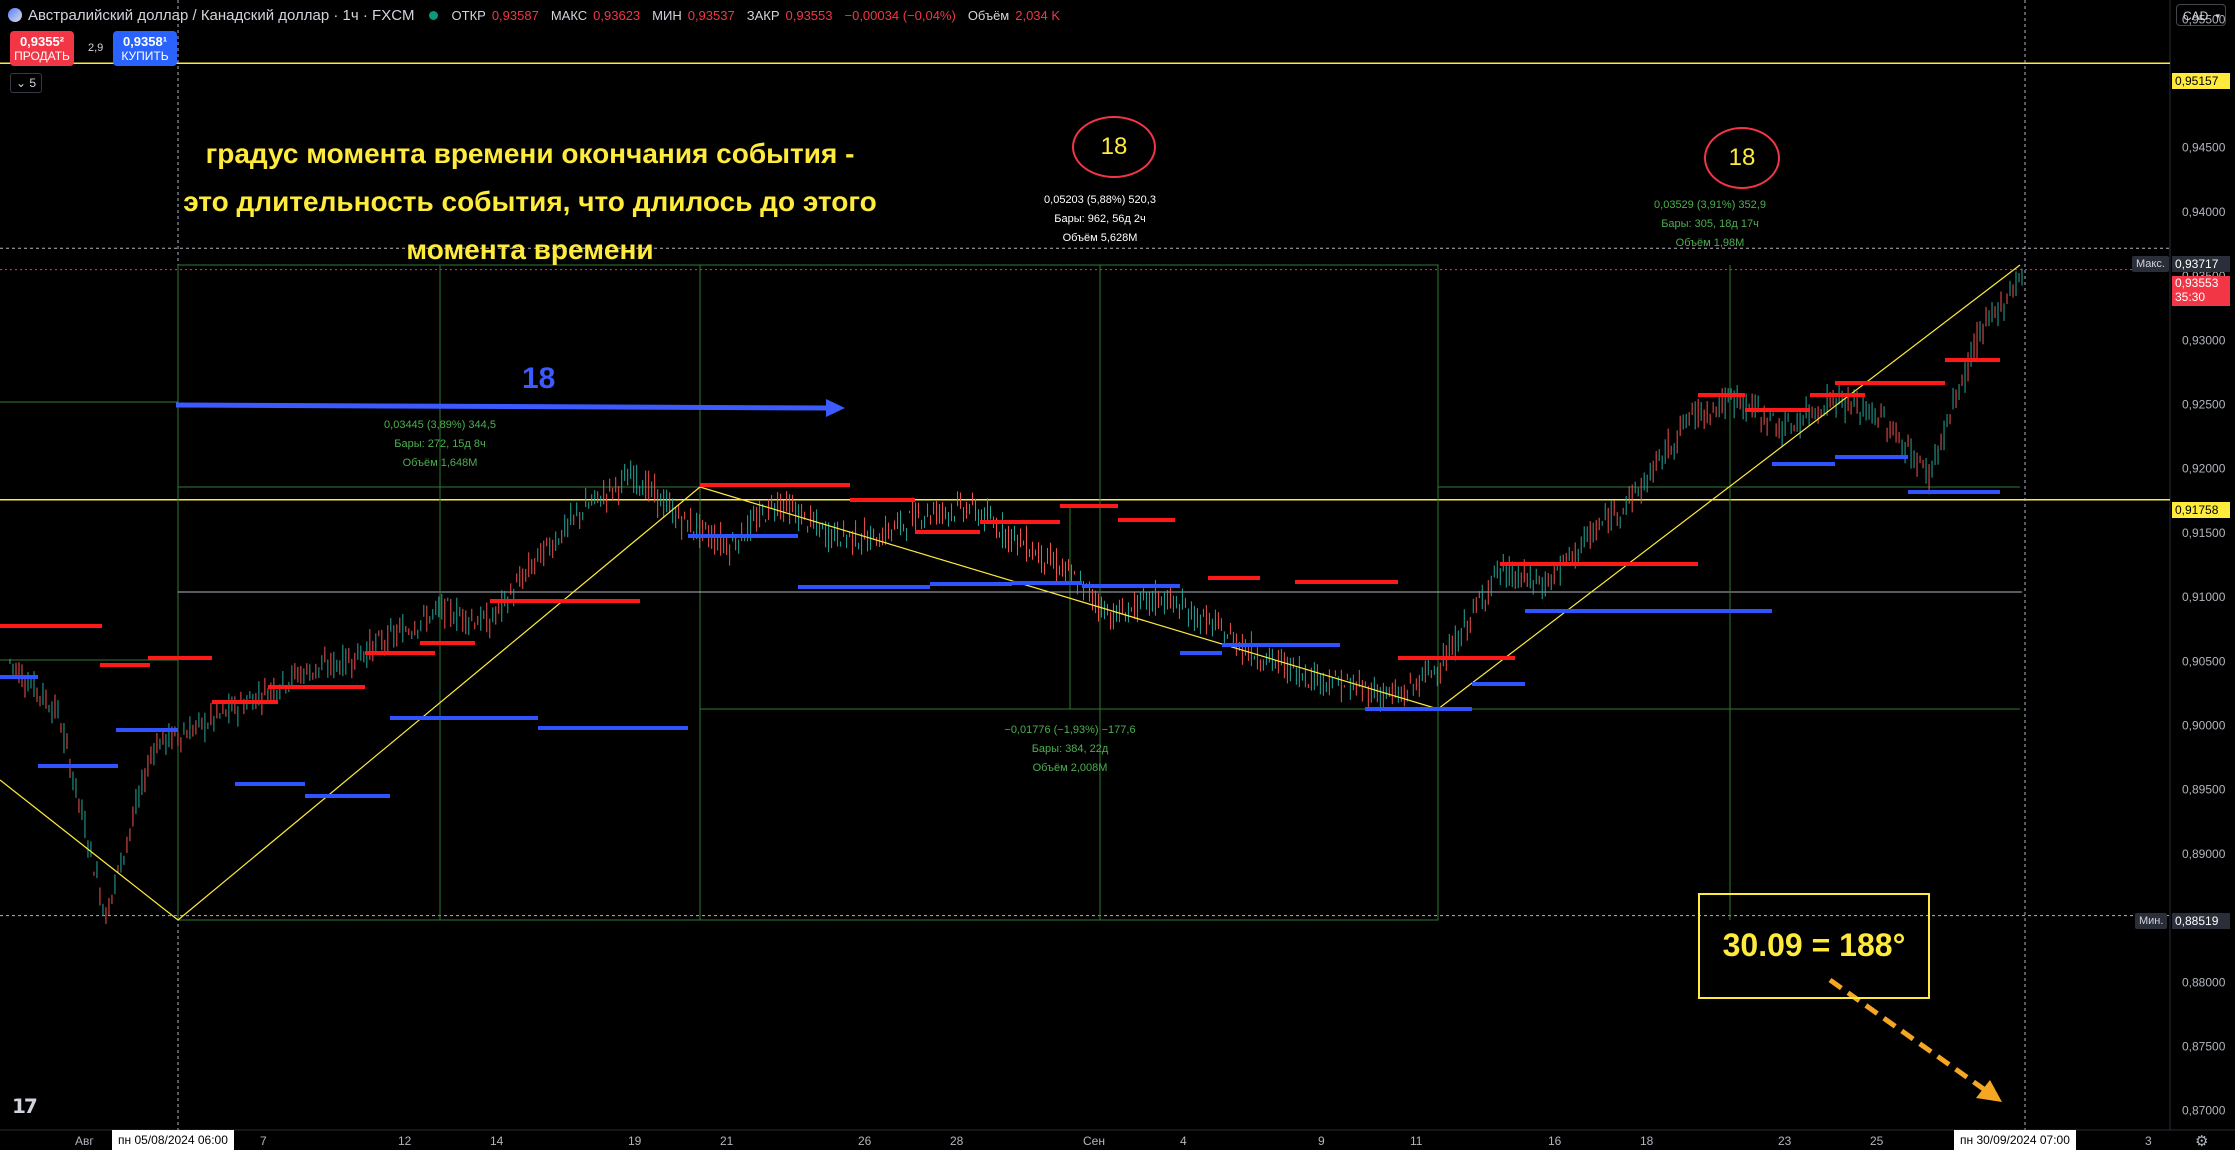  I want to click on spread-value: 2,9, so click(96, 48).